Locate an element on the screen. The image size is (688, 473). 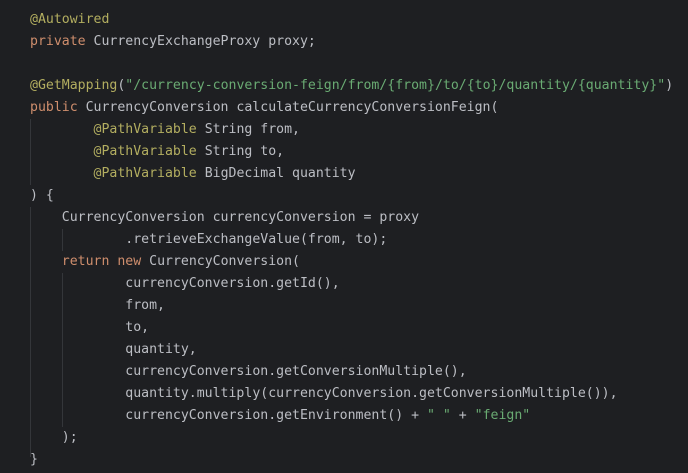
code-line: return new CurrencyConversion( is located at coordinates (165, 262).